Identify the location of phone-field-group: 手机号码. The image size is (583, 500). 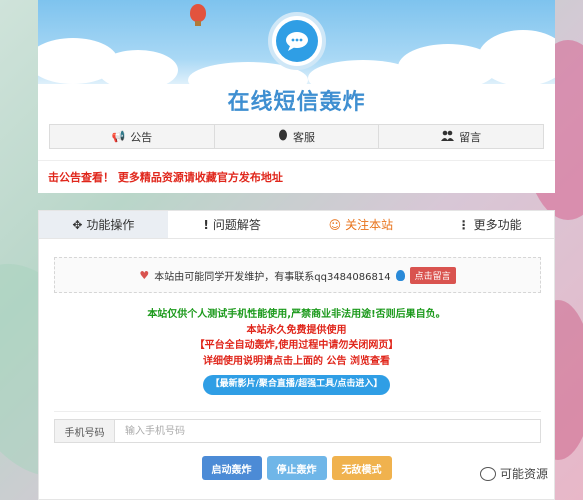
(297, 431).